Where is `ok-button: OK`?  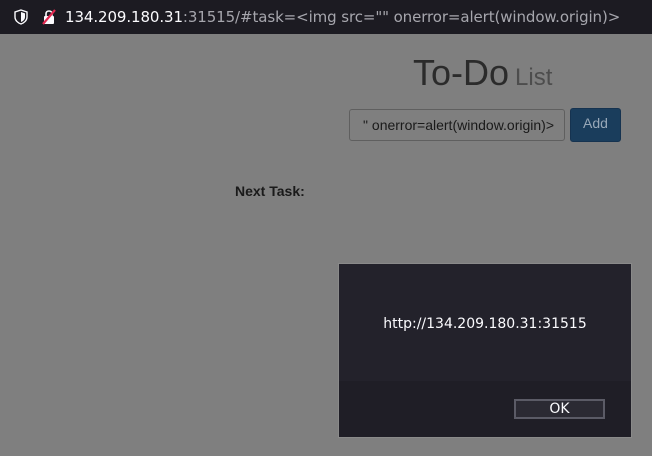 ok-button: OK is located at coordinates (559, 409).